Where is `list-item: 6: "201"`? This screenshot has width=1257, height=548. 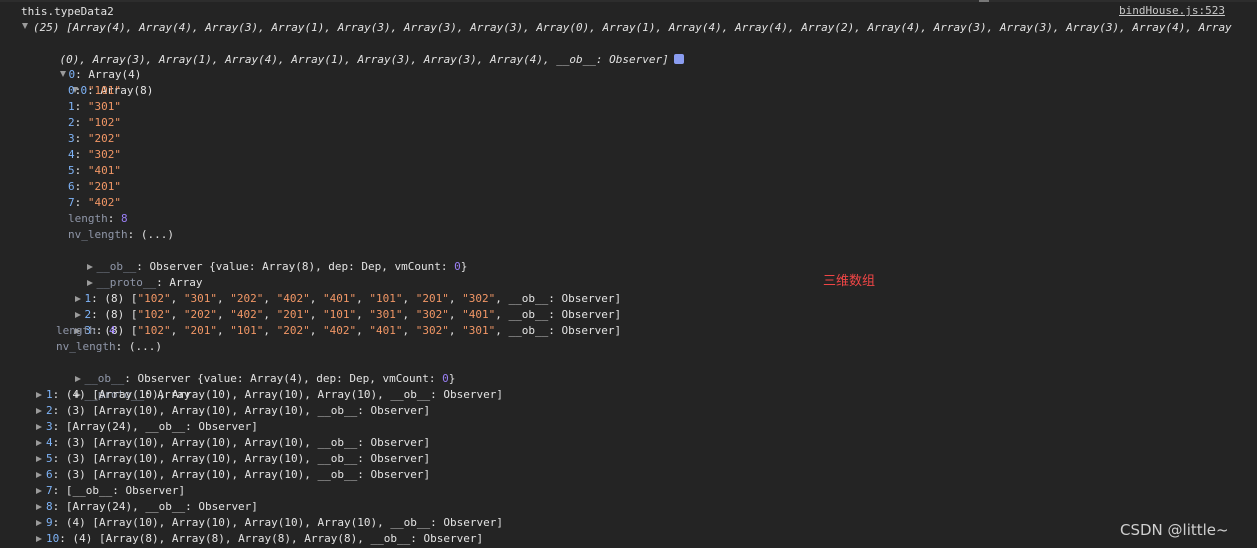
list-item: 6: "201" is located at coordinates (94, 186).